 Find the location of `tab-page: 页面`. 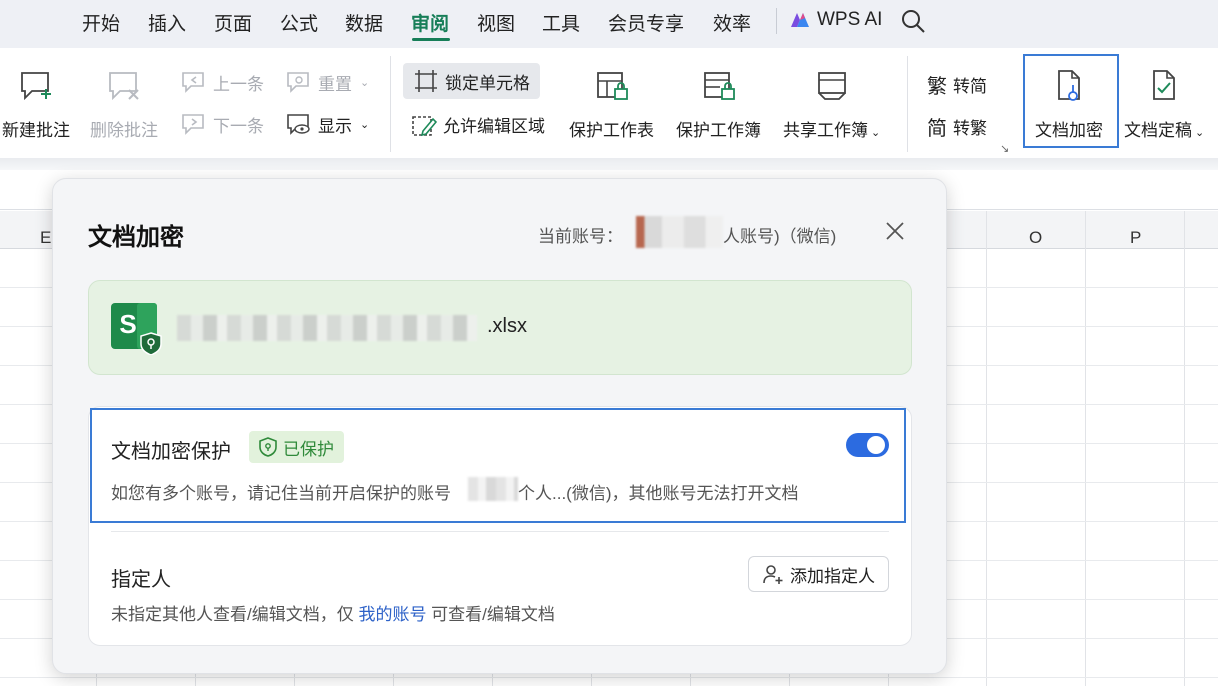

tab-page: 页面 is located at coordinates (233, 22).